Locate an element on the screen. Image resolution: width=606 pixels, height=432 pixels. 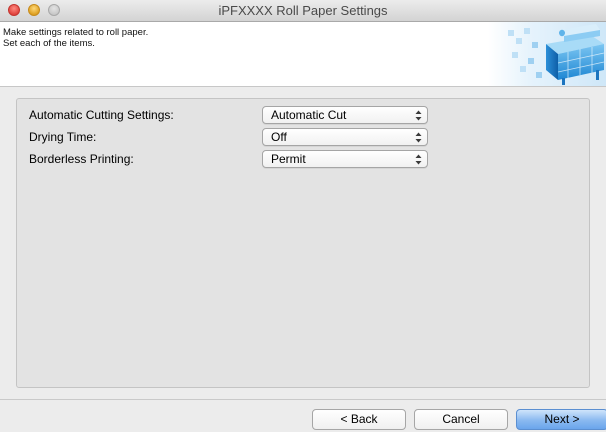
automatic-cutting-label: Automatic Cutting Settings: is located at coordinates (101, 115).